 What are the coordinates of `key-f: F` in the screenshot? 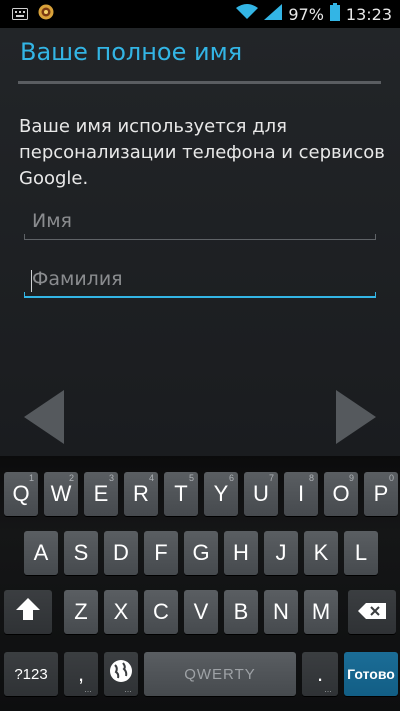 It's located at (161, 553).